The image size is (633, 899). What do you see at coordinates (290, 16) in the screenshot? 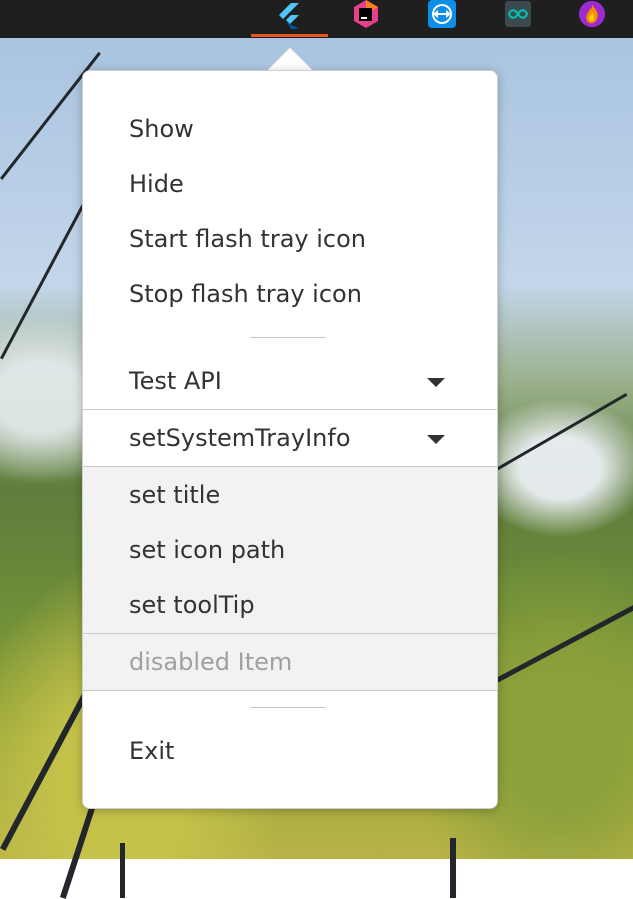
I see `flutter-icon` at bounding box center [290, 16].